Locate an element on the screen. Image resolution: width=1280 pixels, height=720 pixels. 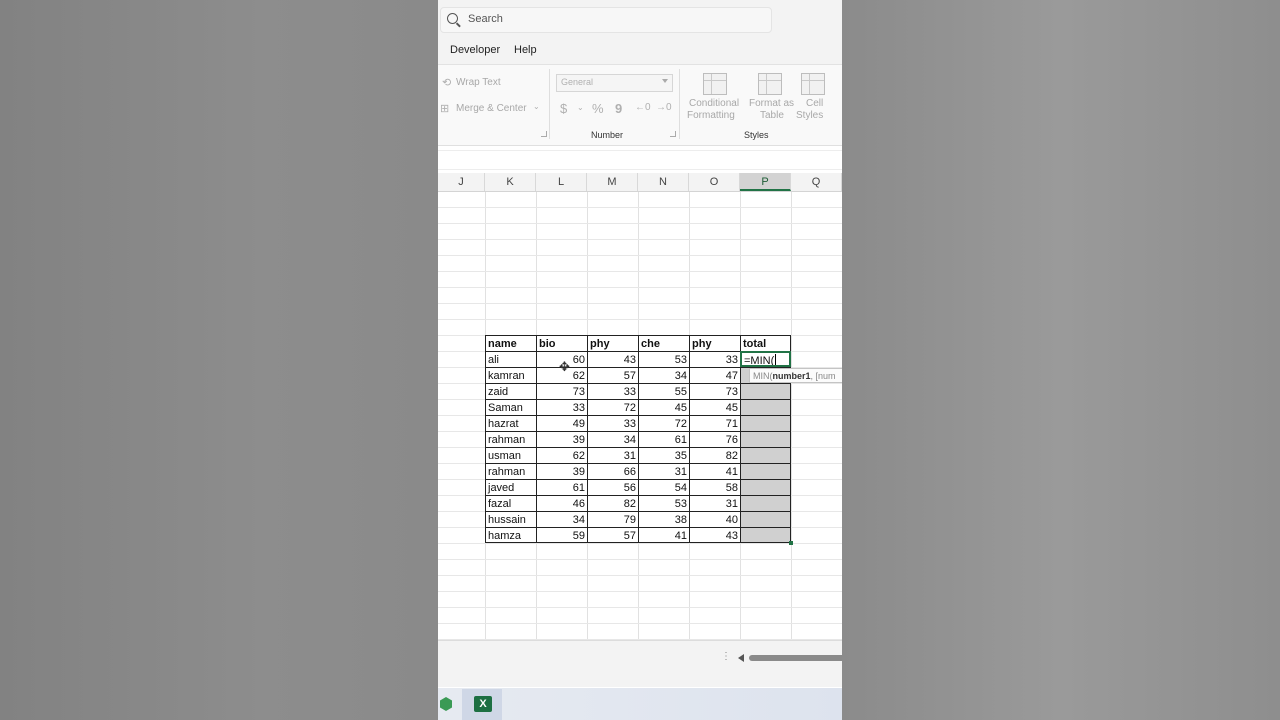
conditional-formatting-label-1: Conditional is located at coordinates (714, 103).